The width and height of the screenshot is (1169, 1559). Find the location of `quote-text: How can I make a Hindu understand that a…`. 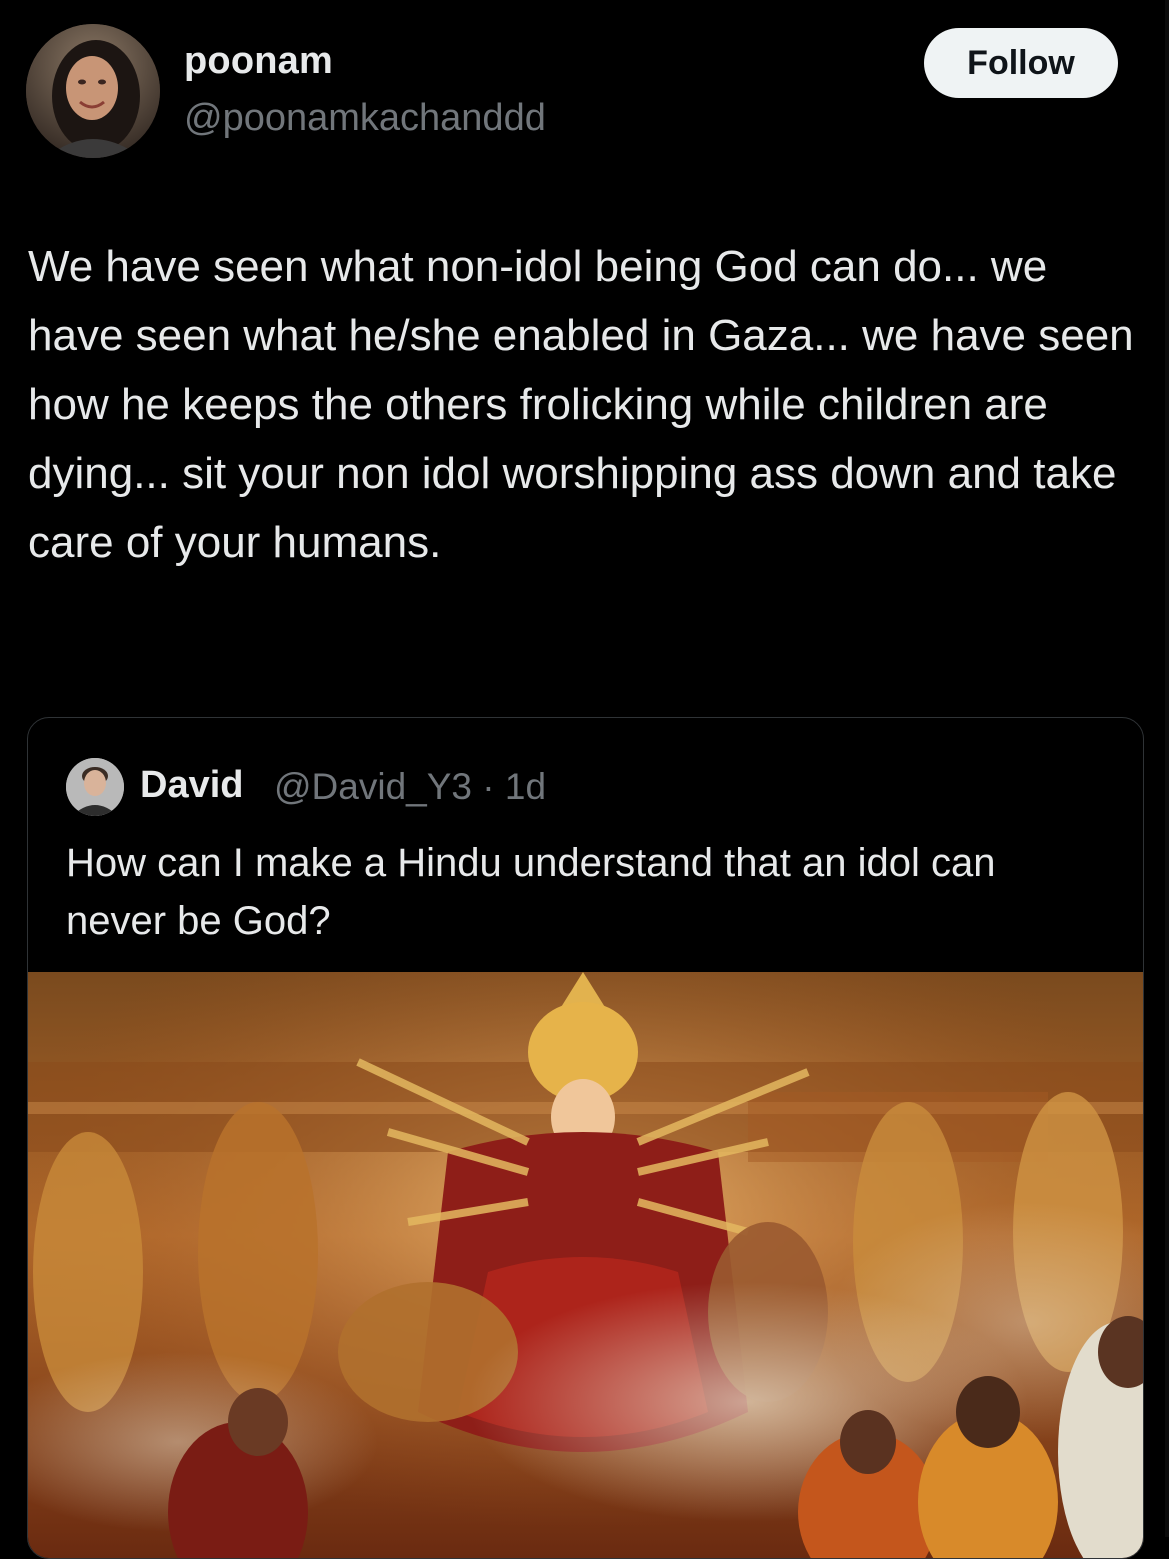

quote-text: How can I make a Hindu understand that a… is located at coordinates (531, 892).